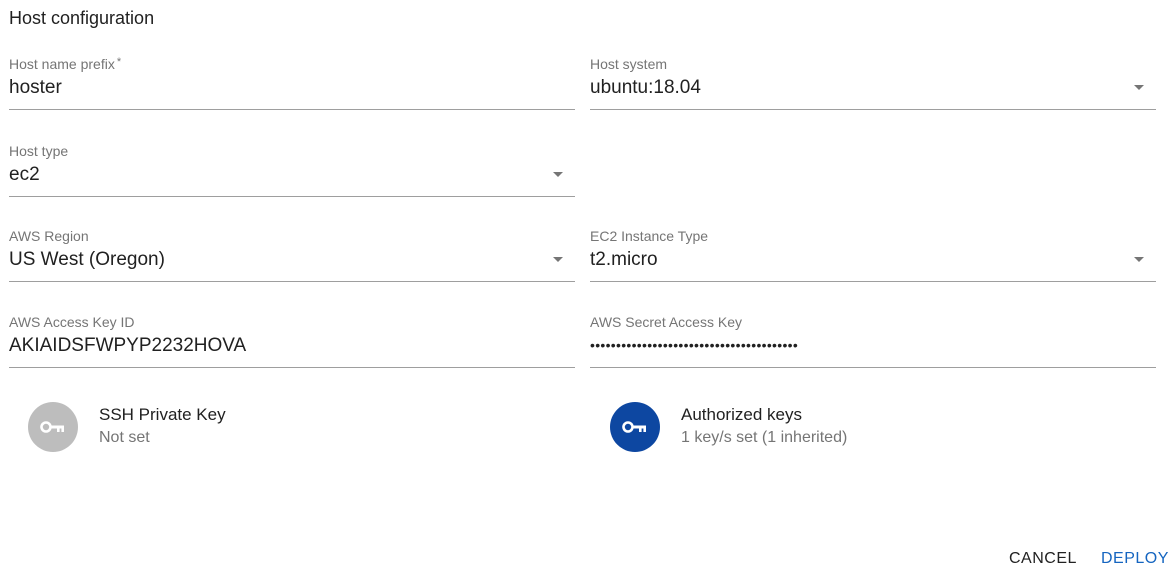 This screenshot has width=1172, height=567. What do you see at coordinates (82, 18) in the screenshot?
I see `page-title: Host configuration` at bounding box center [82, 18].